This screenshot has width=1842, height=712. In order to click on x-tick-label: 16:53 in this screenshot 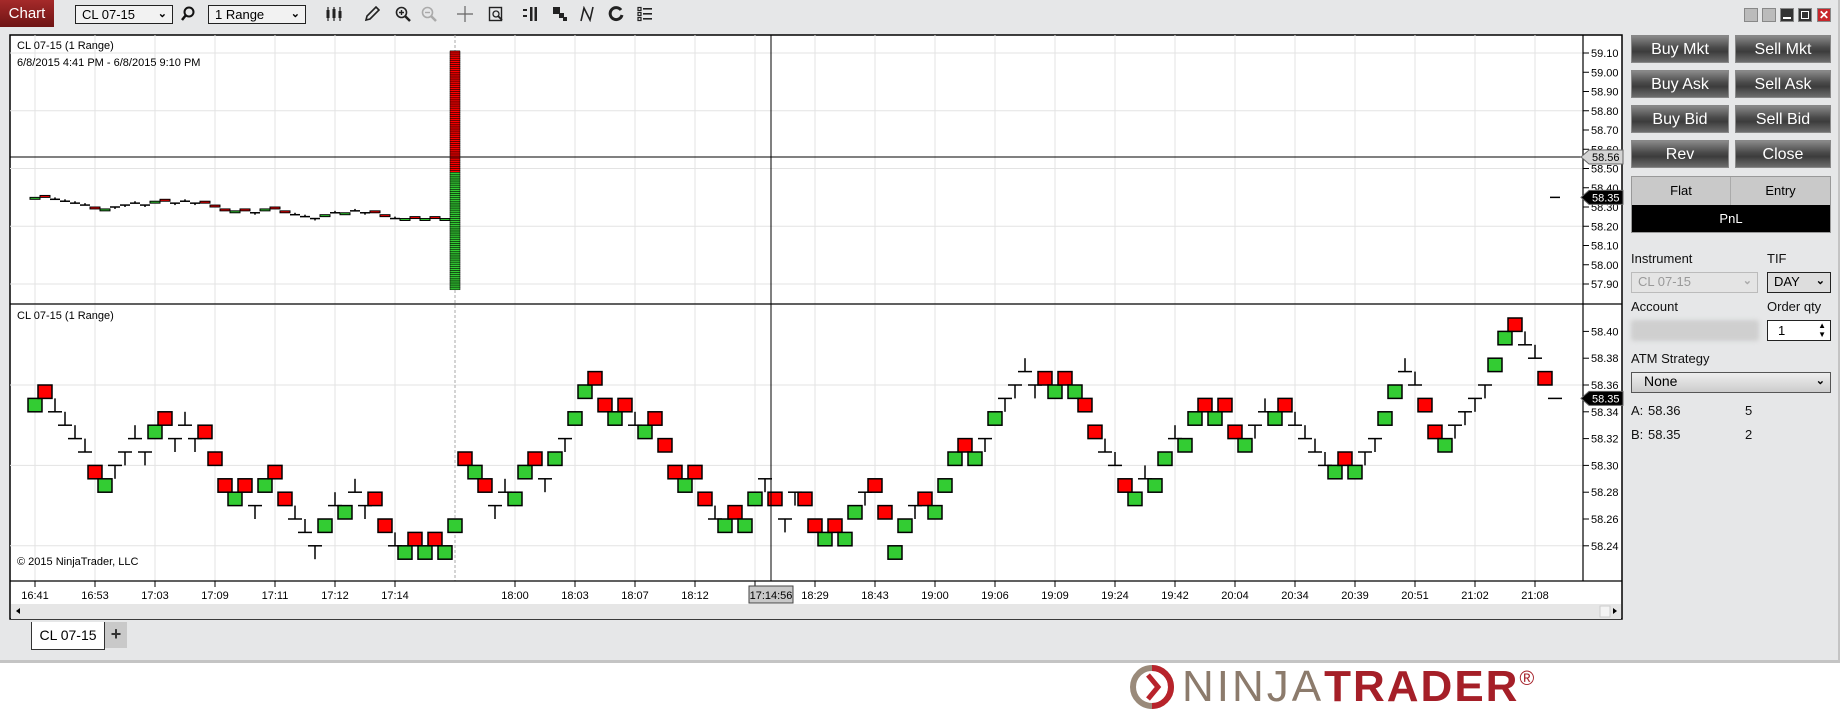, I will do `click(95, 596)`.